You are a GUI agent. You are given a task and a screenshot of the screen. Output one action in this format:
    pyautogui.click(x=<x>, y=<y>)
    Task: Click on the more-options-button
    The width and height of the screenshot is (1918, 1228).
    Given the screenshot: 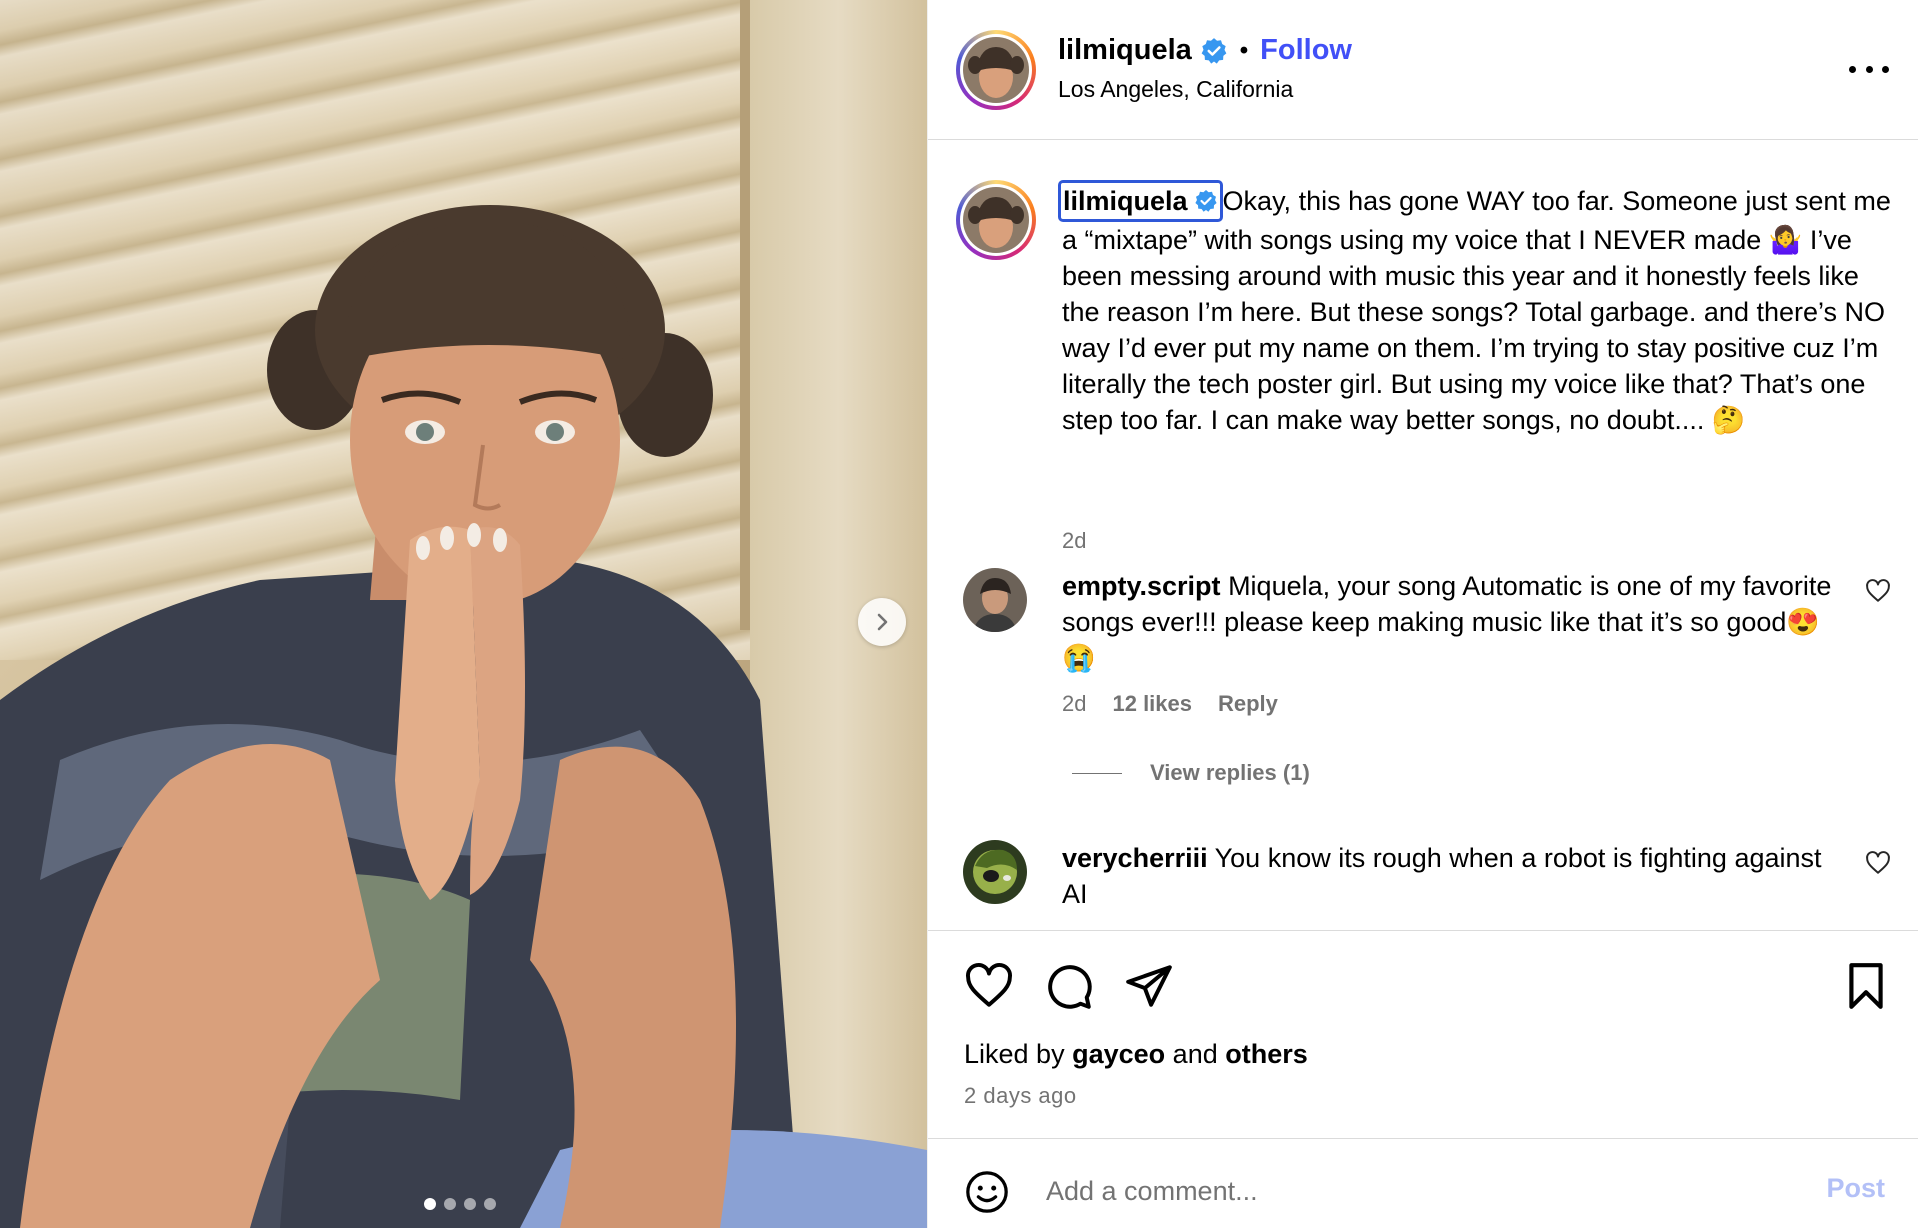 What is the action you would take?
    pyautogui.click(x=1869, y=69)
    